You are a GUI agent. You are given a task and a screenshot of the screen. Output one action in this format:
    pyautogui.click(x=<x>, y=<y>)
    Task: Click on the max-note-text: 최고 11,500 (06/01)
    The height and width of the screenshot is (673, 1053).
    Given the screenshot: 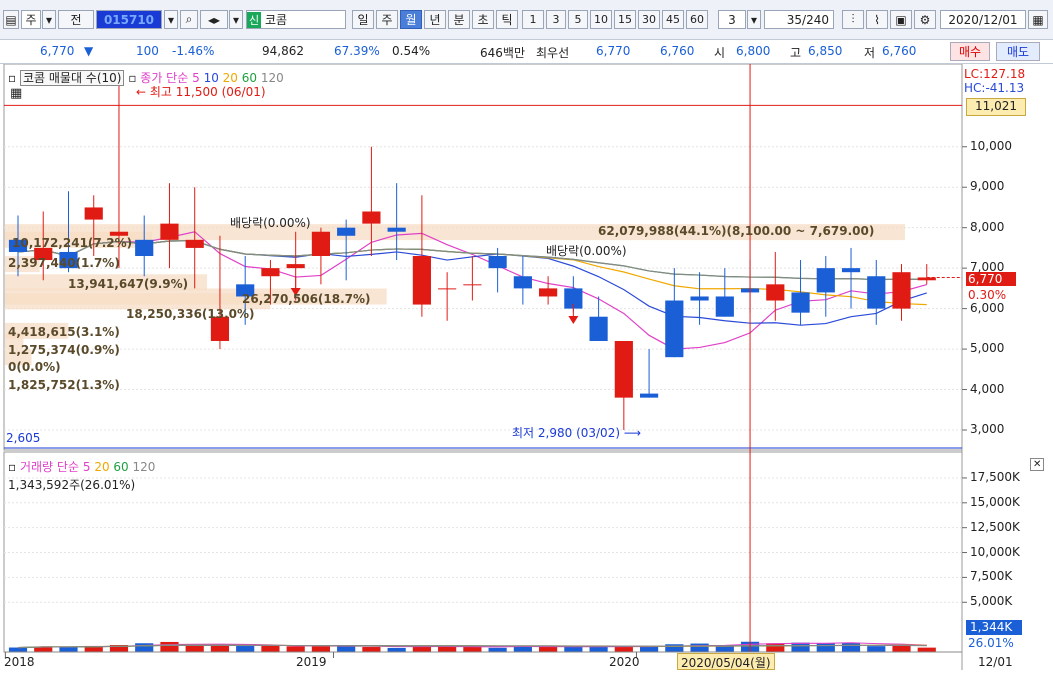 What is the action you would take?
    pyautogui.click(x=207, y=92)
    